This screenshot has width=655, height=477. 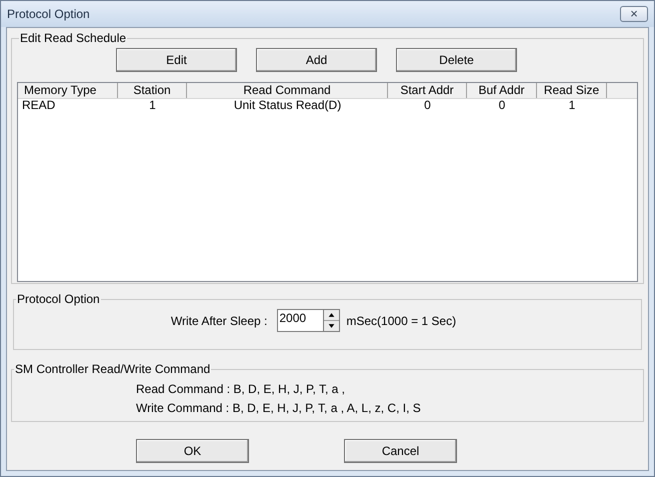 I want to click on spin-buttons, so click(x=331, y=320).